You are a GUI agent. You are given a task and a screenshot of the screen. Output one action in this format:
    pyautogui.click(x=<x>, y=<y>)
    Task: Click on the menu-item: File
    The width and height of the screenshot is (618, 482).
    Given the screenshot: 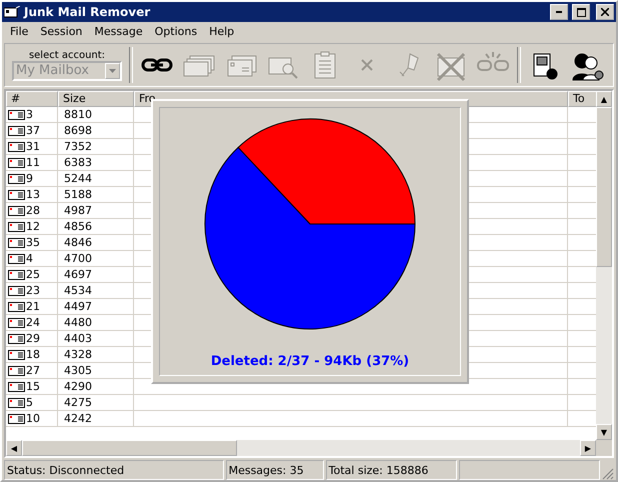 What is the action you would take?
    pyautogui.click(x=19, y=31)
    